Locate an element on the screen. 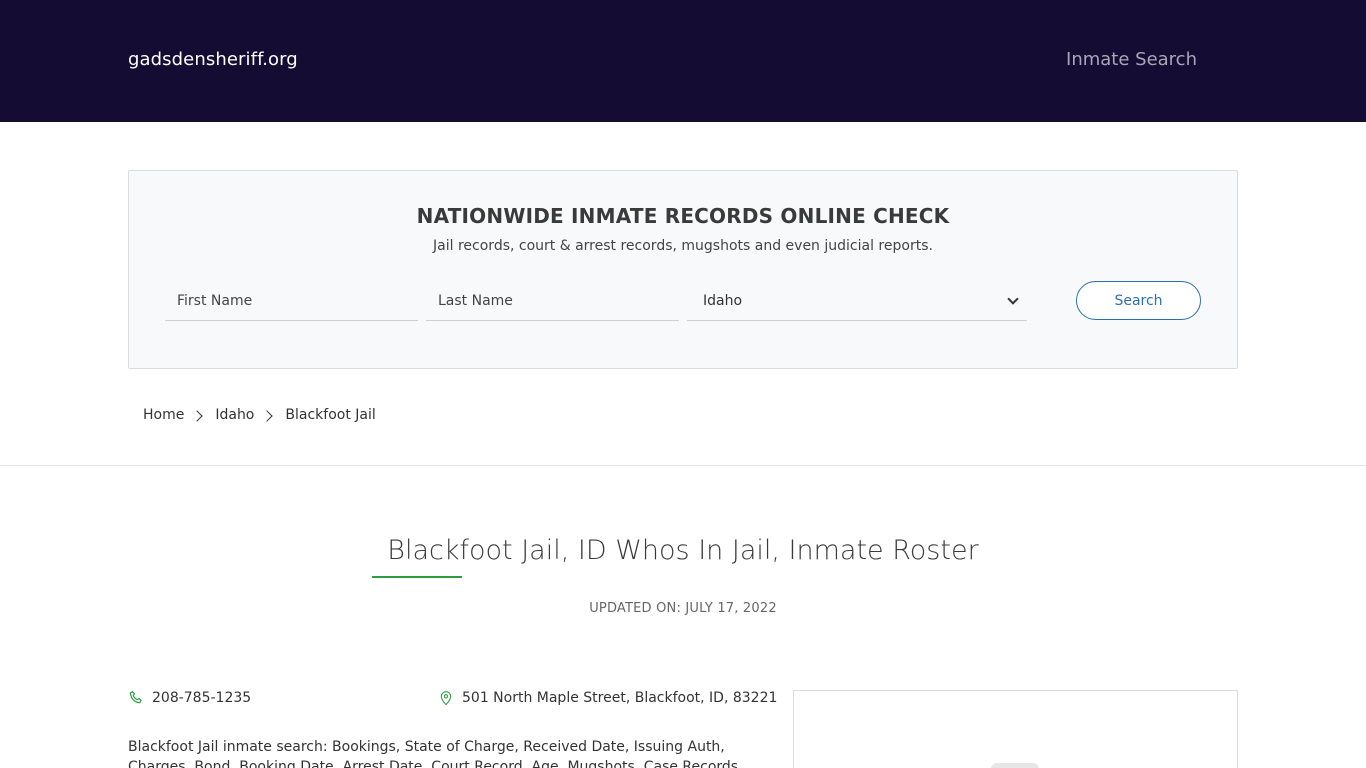 This screenshot has height=768, width=1366. updated-date: UPDATED ON: JULY 17, 2022 is located at coordinates (683, 608).